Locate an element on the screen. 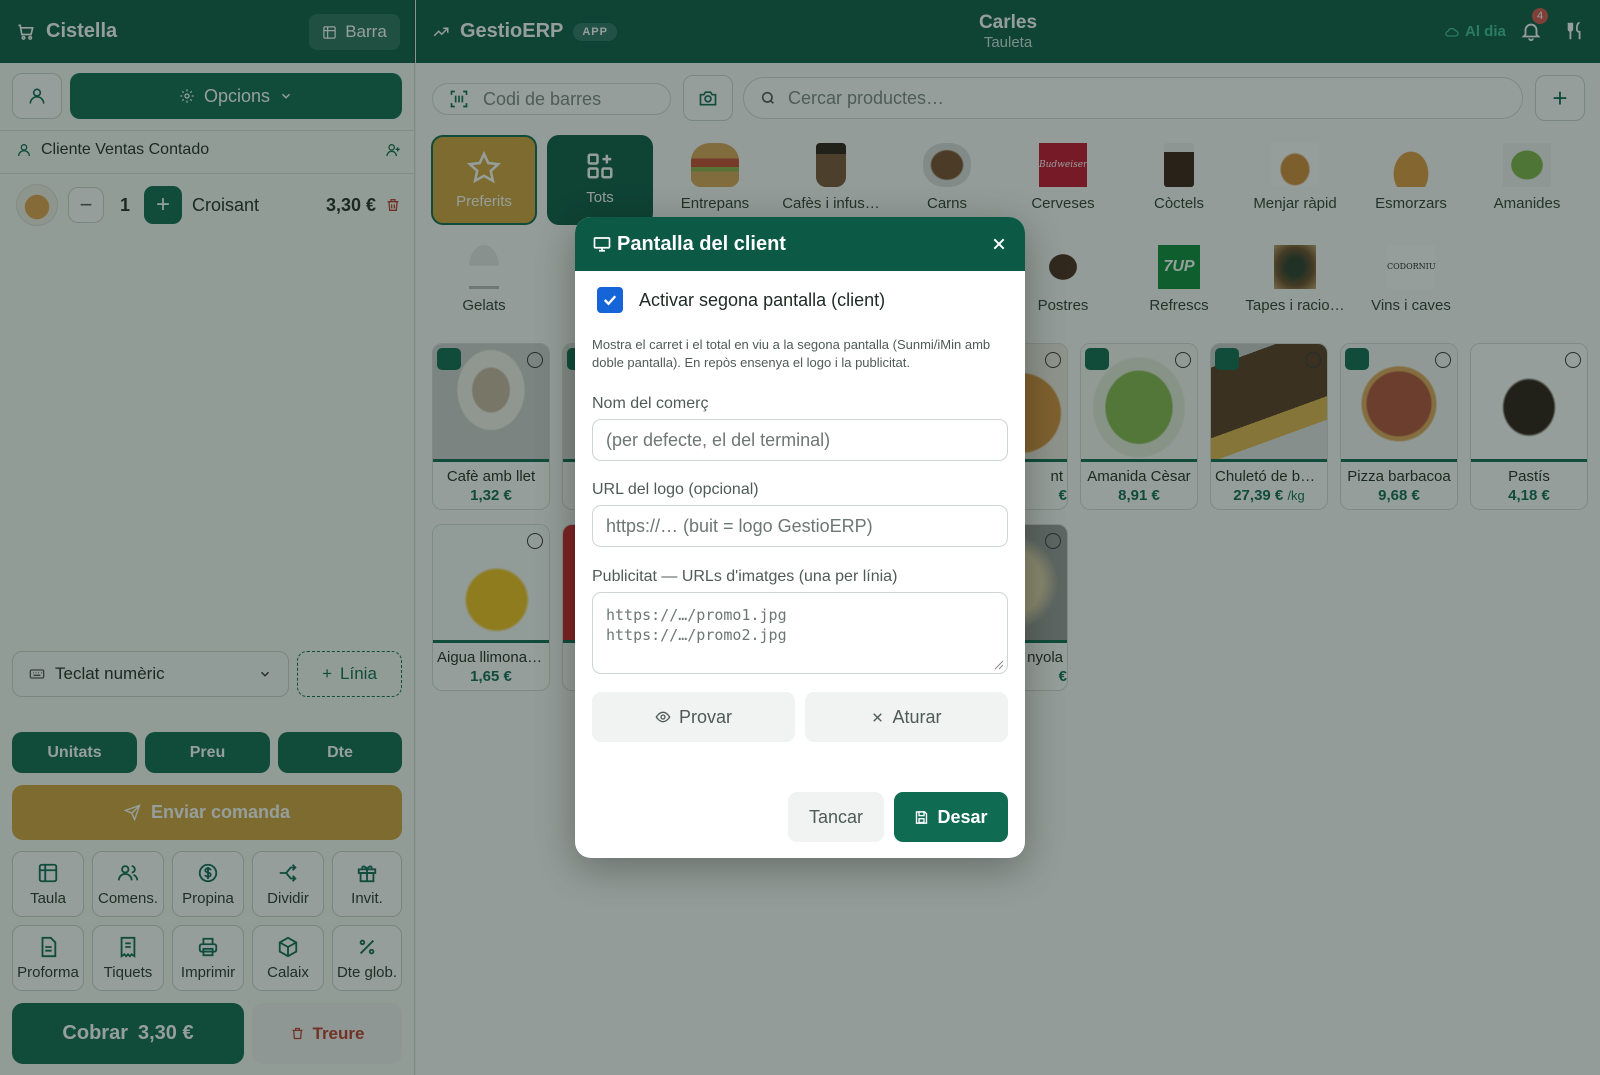  stop-label: Aturar is located at coordinates (917, 716).